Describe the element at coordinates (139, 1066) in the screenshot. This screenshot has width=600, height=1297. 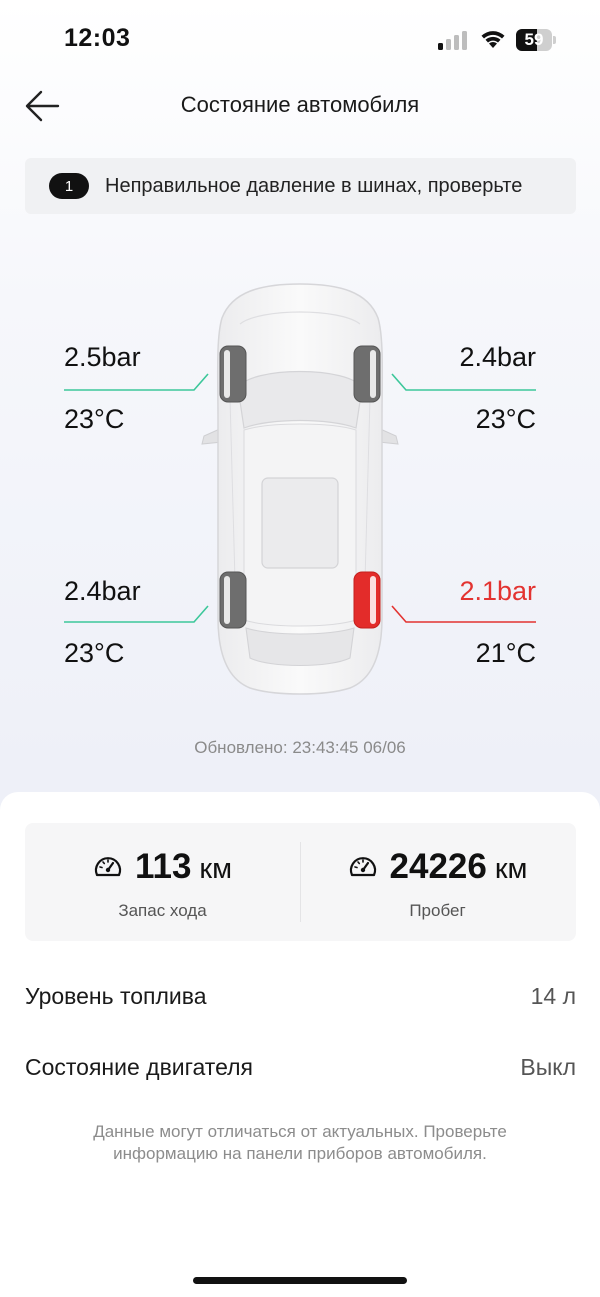
I see `engine-status-label: Состояние двигателя` at that location.